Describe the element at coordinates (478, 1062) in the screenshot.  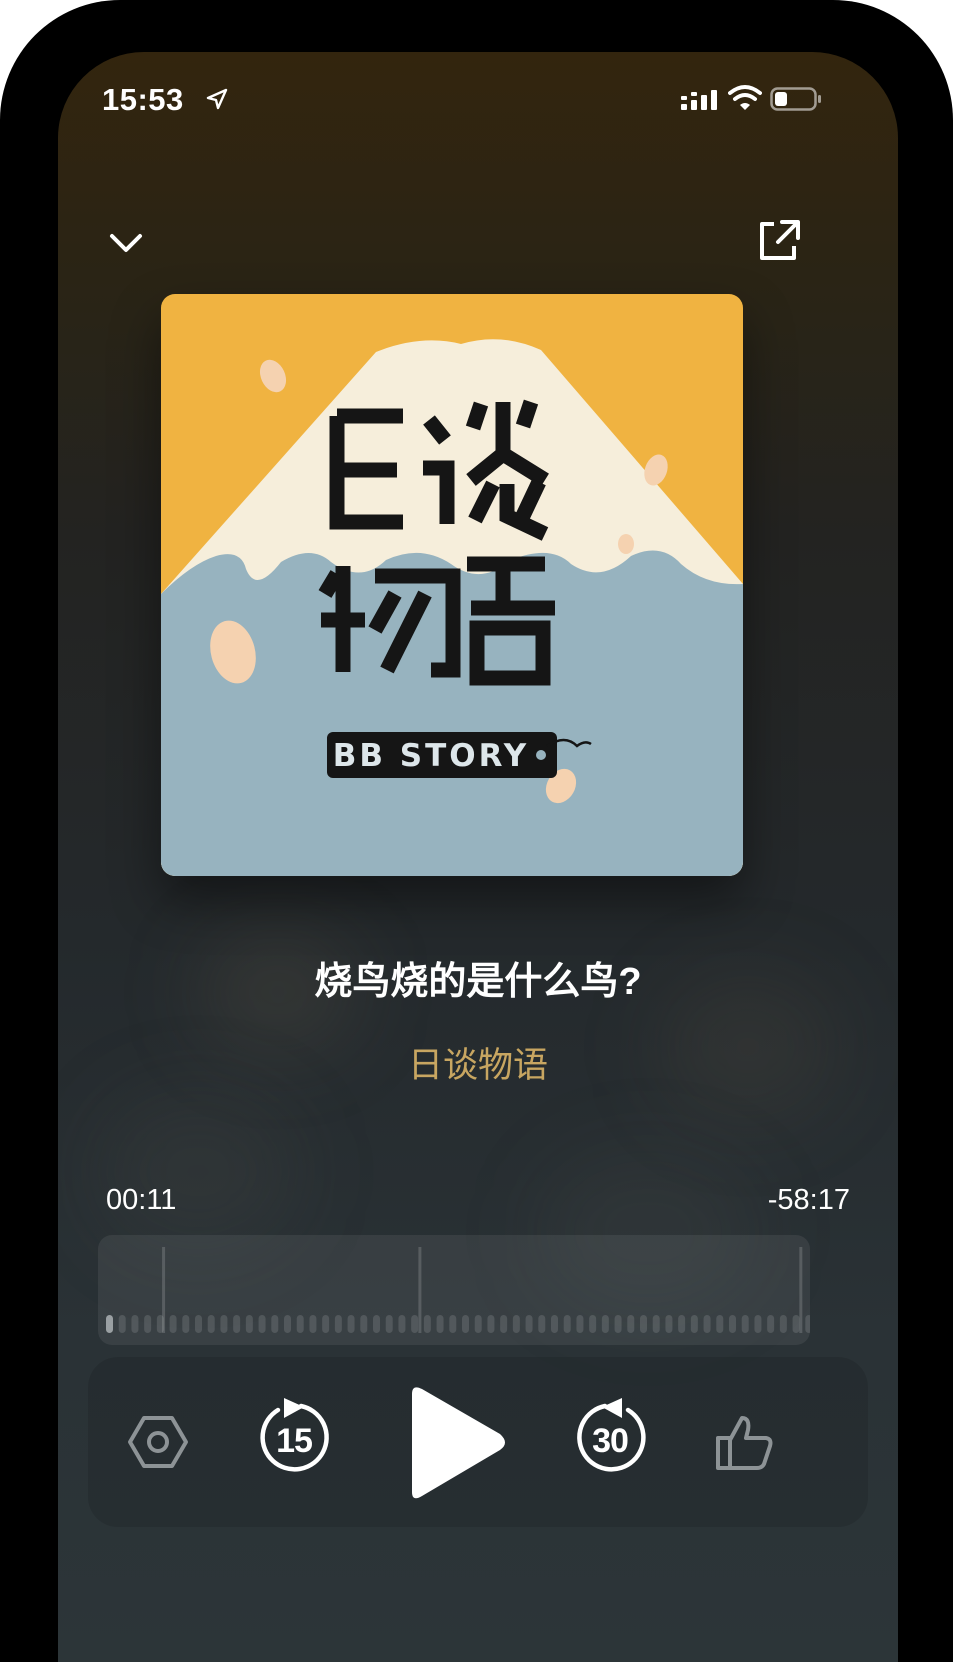
I see `podcast-name-link: 日谈物语` at that location.